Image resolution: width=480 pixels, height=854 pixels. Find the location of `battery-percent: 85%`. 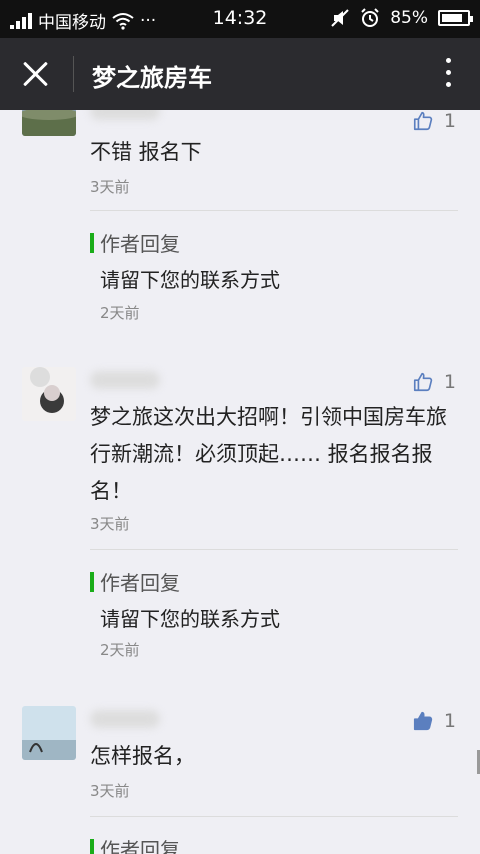

battery-percent: 85% is located at coordinates (409, 18).